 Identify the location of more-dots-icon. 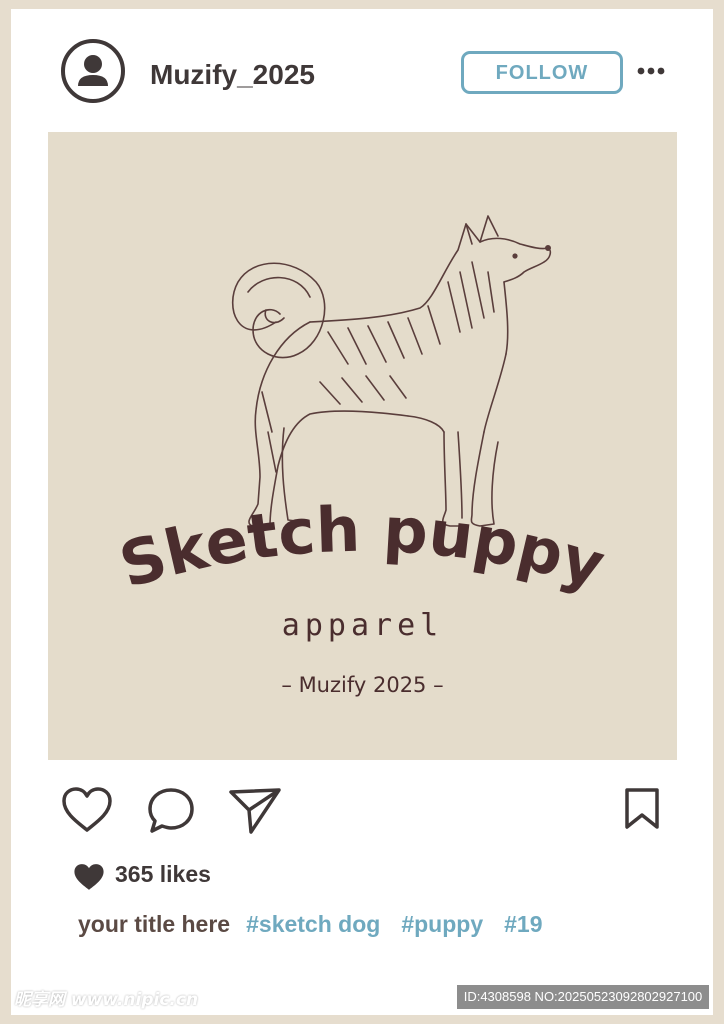
(651, 71).